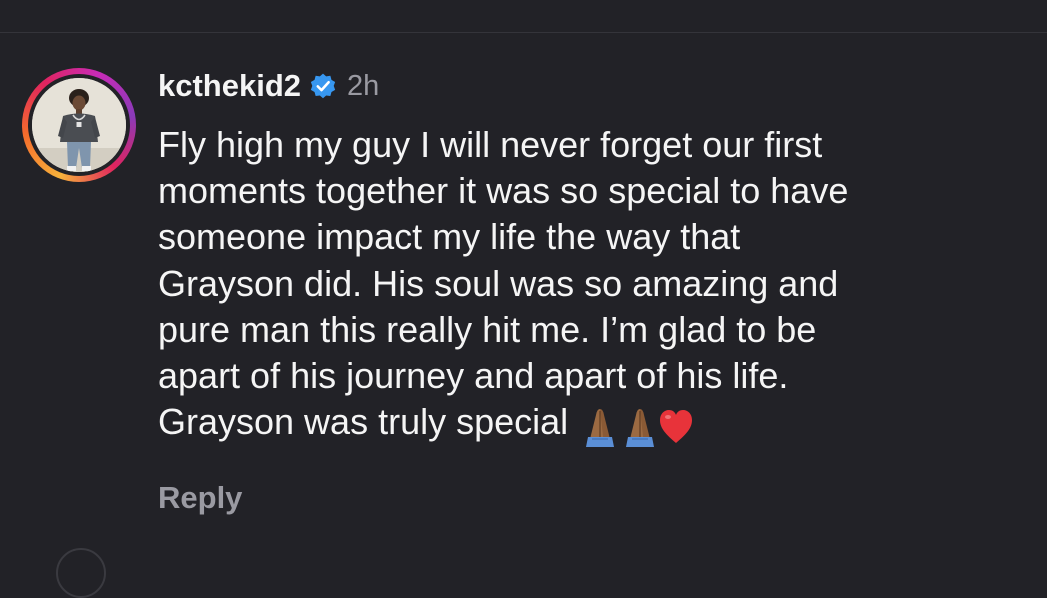 This screenshot has height=598, width=1047. I want to click on comment-line: someone impact my life the way that, so click(449, 237).